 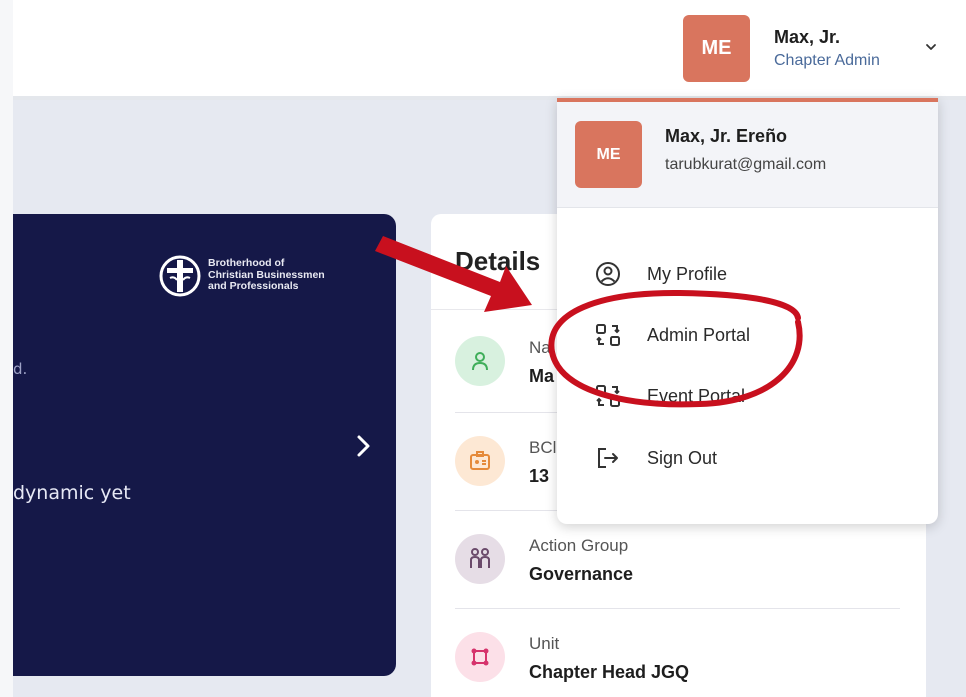 I want to click on bcbp-logo-icon, so click(x=180, y=276).